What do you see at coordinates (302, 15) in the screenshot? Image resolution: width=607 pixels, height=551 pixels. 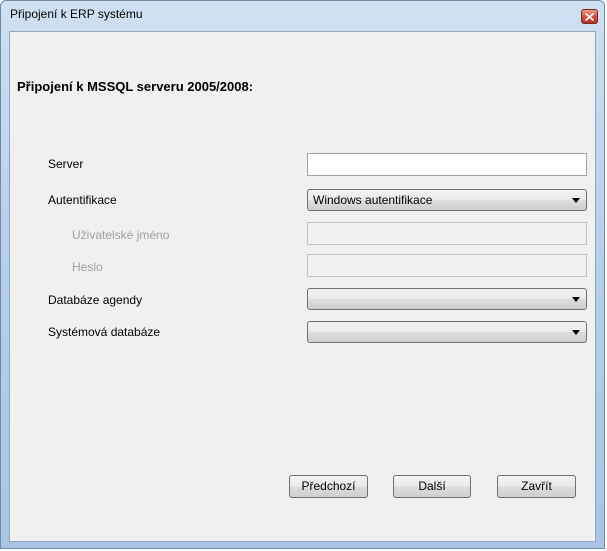 I see `title-bar: Připojení k ERP systému` at bounding box center [302, 15].